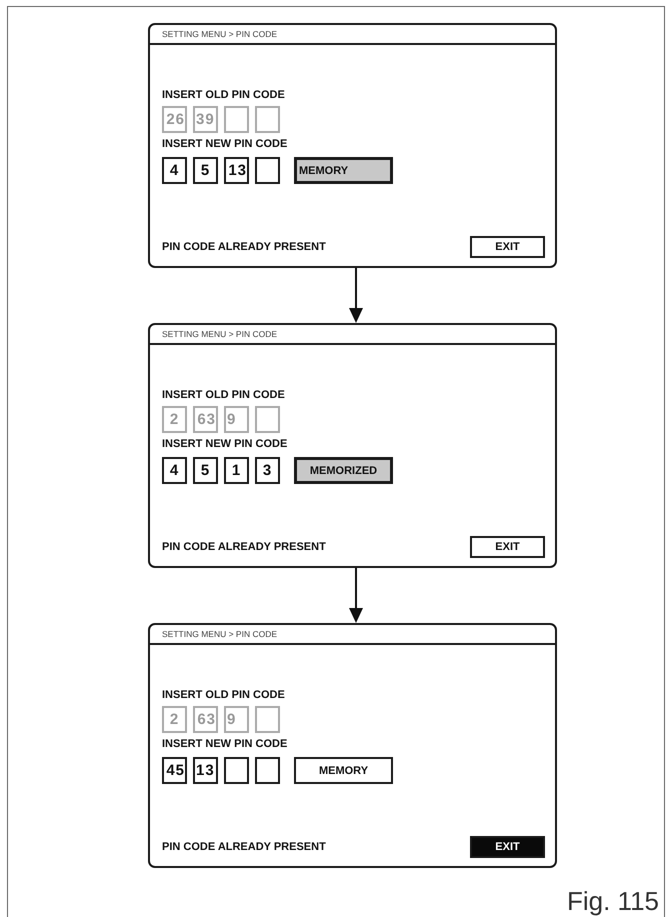  What do you see at coordinates (343, 470) in the screenshot?
I see `memory-button: MEMORIZED` at bounding box center [343, 470].